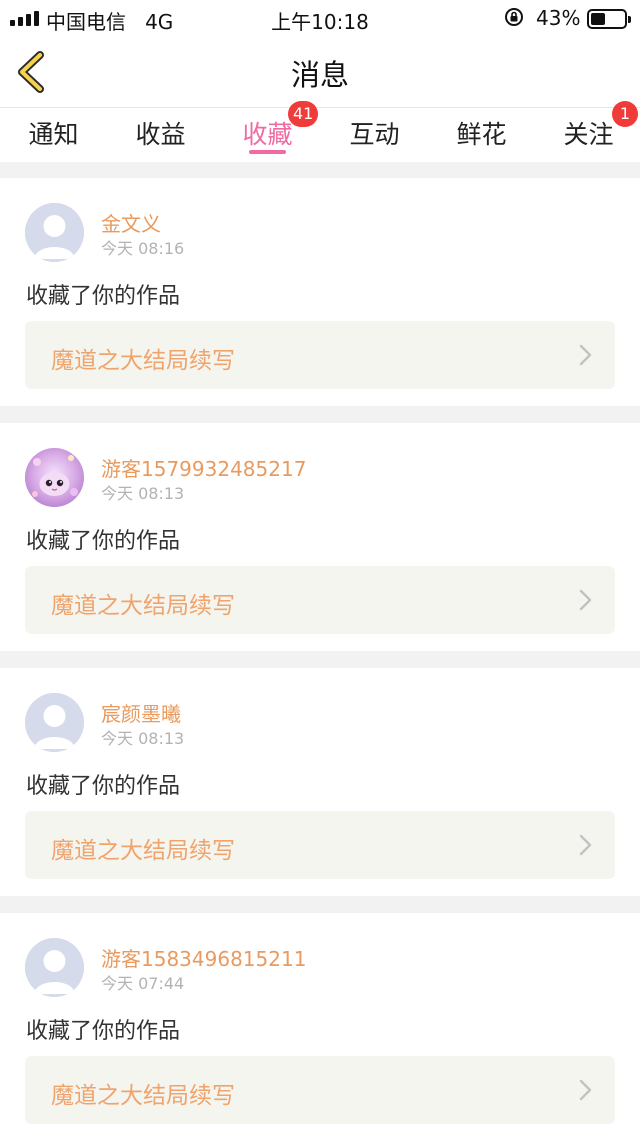  I want to click on username: 游客1579932485217, so click(203, 467).